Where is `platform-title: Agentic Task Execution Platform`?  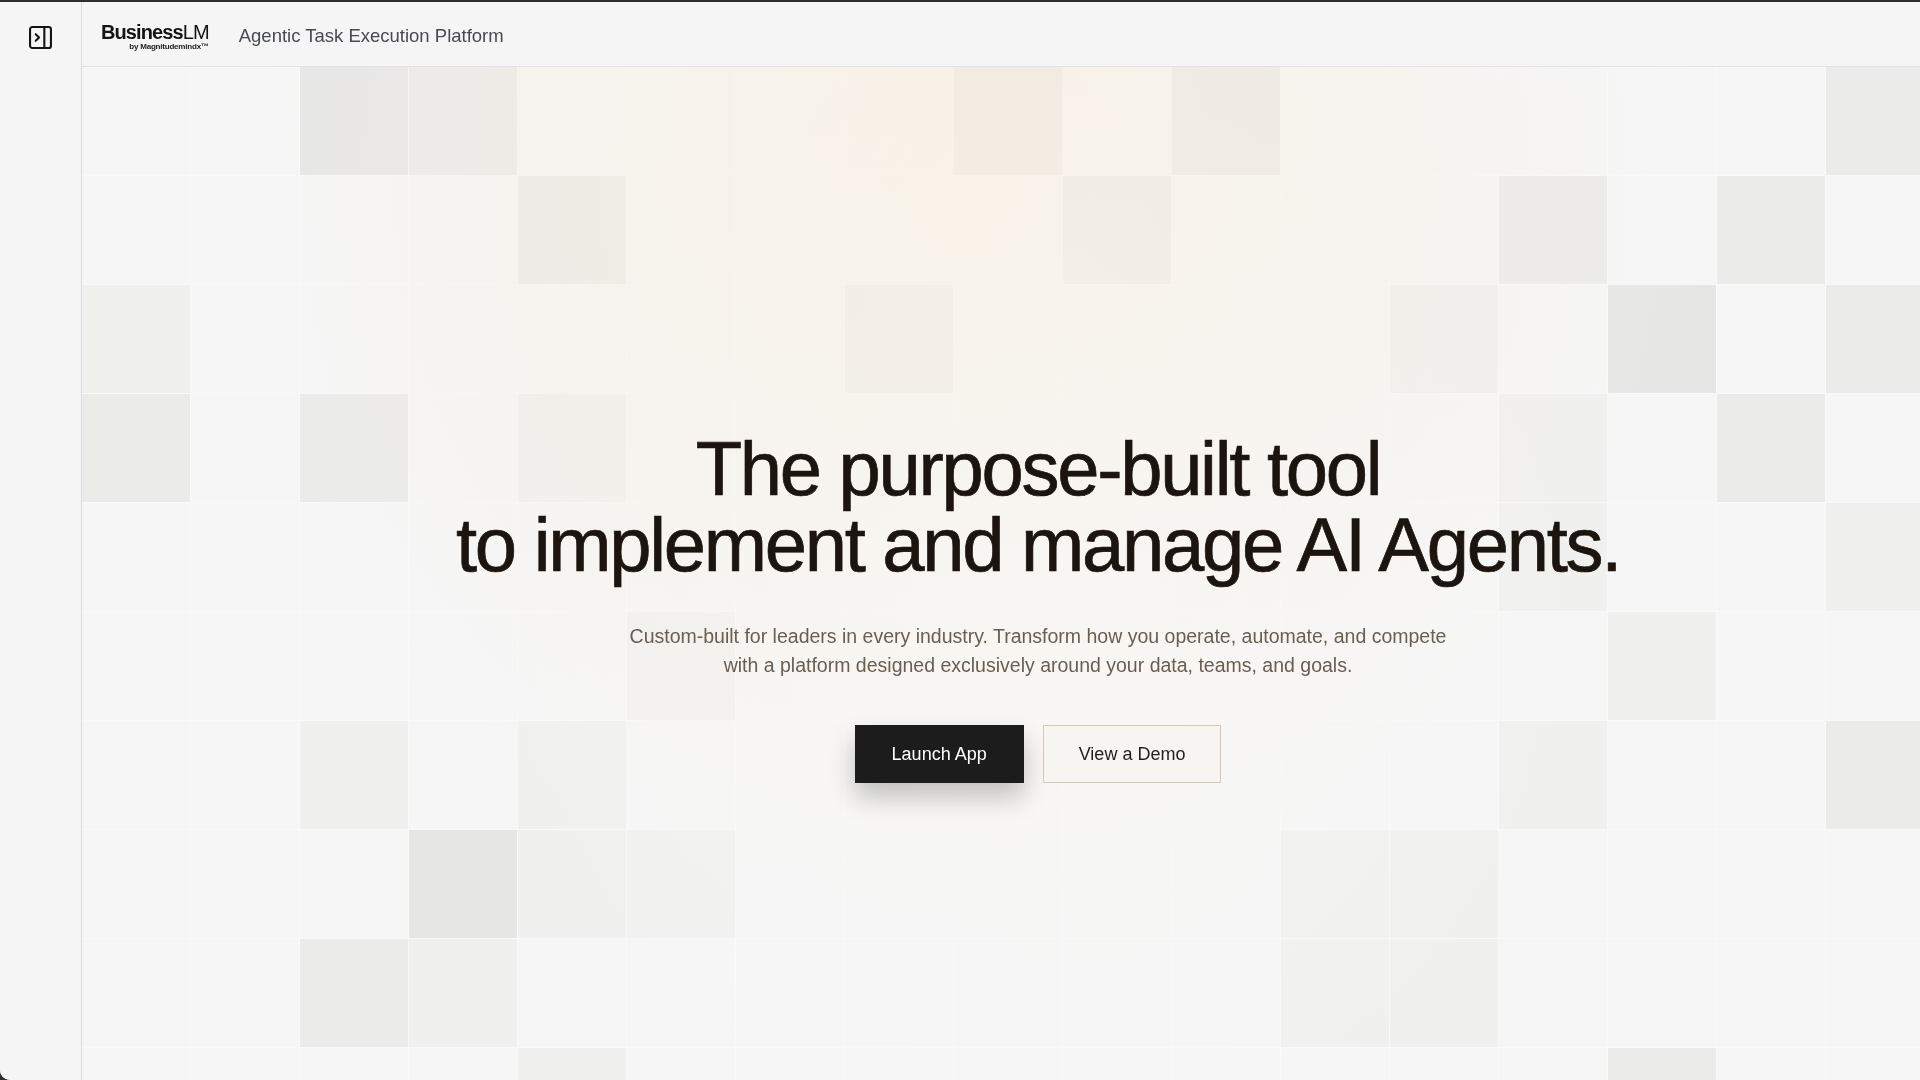
platform-title: Agentic Task Execution Platform is located at coordinates (371, 36).